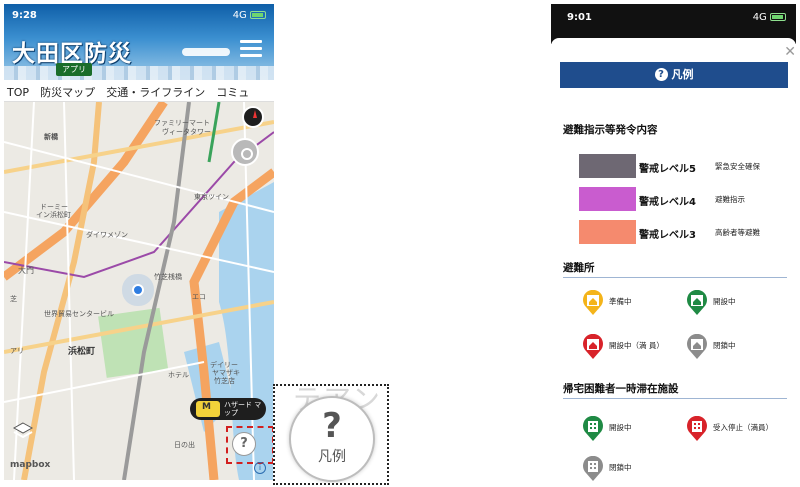 The image size is (800, 487). I want to click on map-label: 芝, so click(13, 299).